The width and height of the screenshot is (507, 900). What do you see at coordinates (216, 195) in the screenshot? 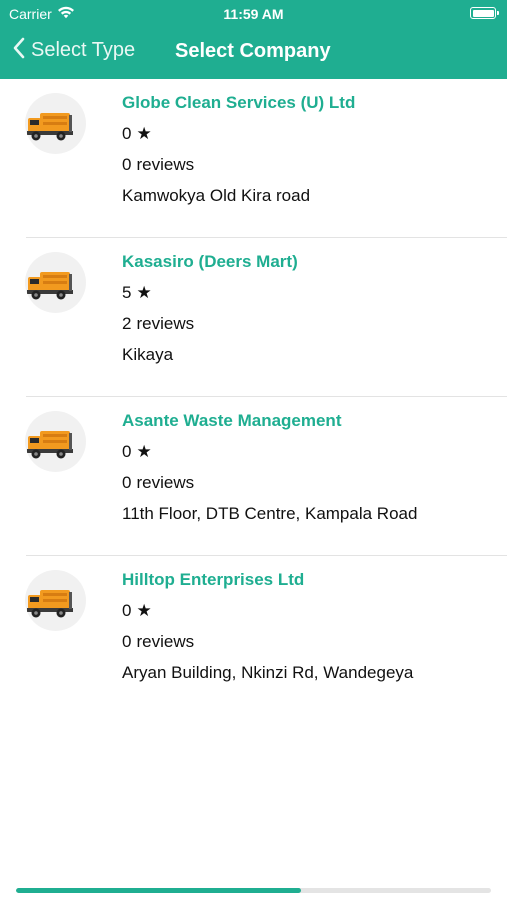
I see `company-address: Kamwokya Old Kira road` at bounding box center [216, 195].